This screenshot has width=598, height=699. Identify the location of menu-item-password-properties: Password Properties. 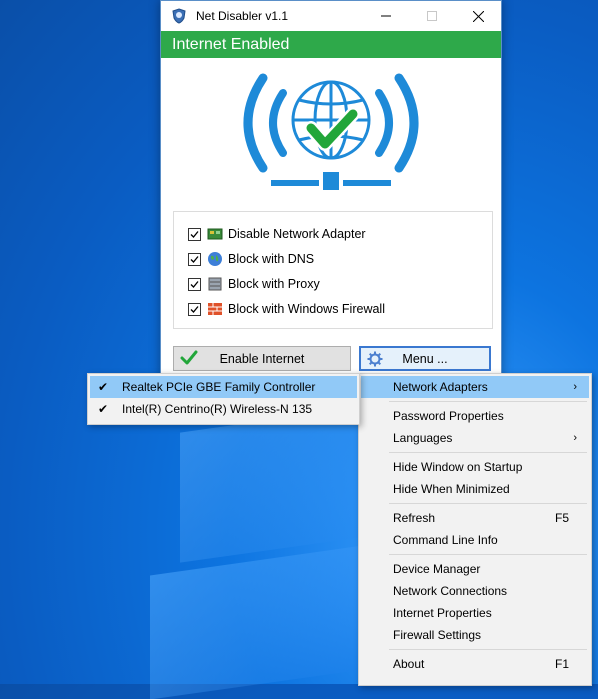
(475, 416).